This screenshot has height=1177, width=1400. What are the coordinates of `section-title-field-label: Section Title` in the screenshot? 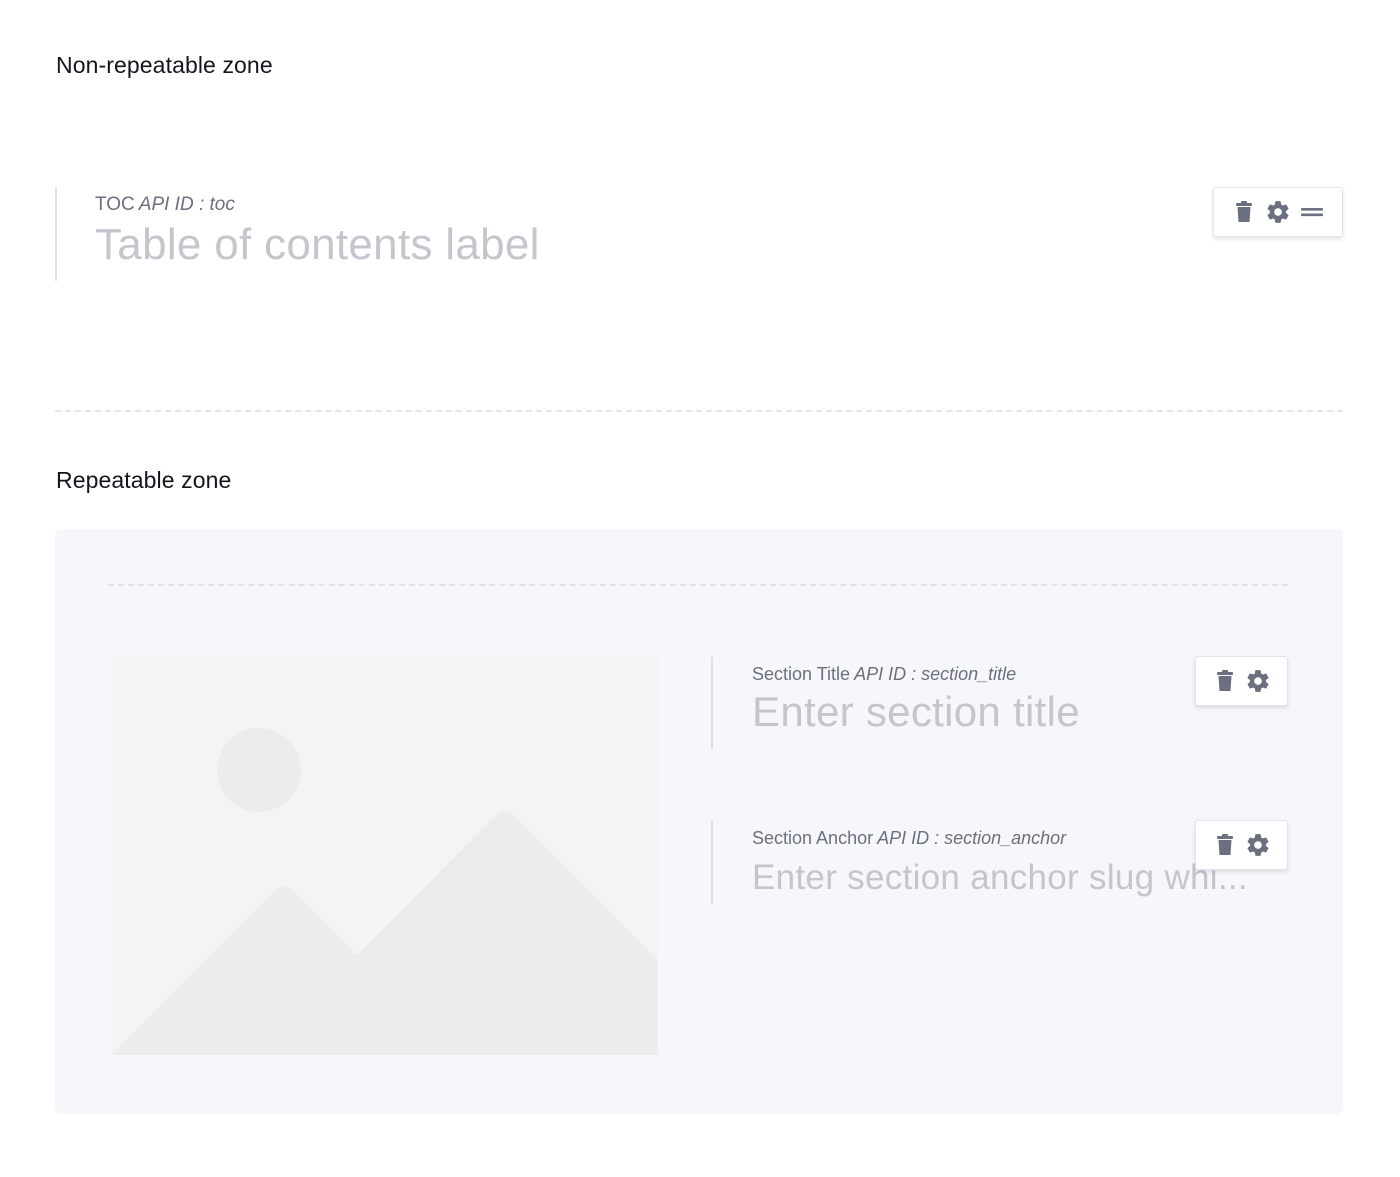 It's located at (801, 674).